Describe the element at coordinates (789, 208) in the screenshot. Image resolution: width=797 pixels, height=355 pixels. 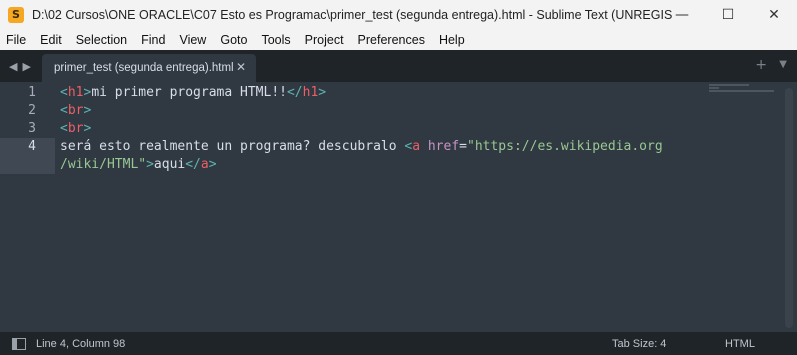
I see `vertical-scrollbar` at that location.